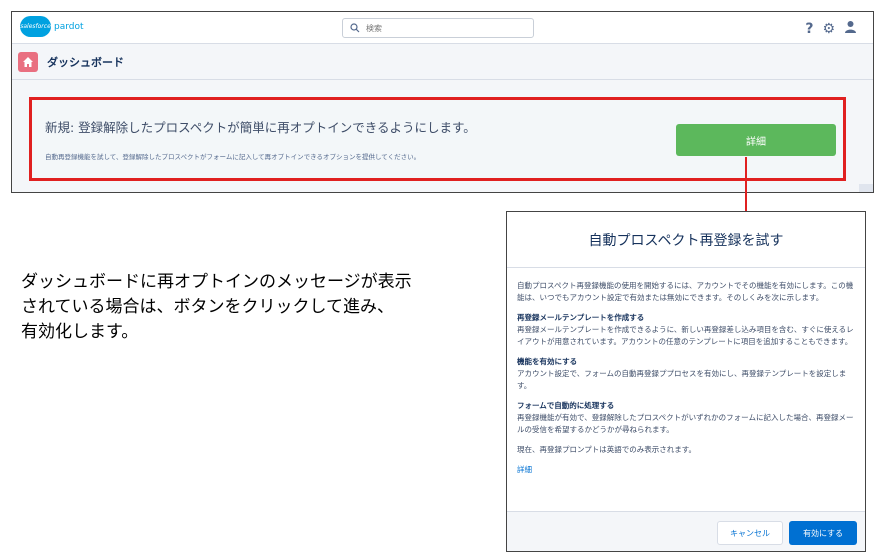 This screenshot has height=560, width=881. I want to click on global-header: salesforce pardot ? ⚙, so click(442, 28).